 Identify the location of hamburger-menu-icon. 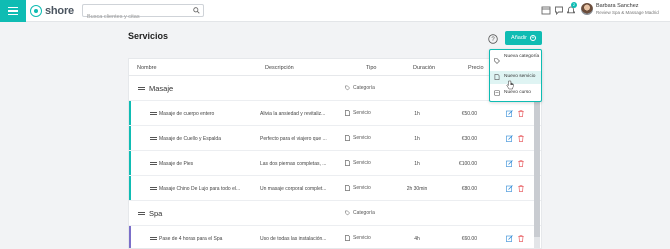
(13, 11).